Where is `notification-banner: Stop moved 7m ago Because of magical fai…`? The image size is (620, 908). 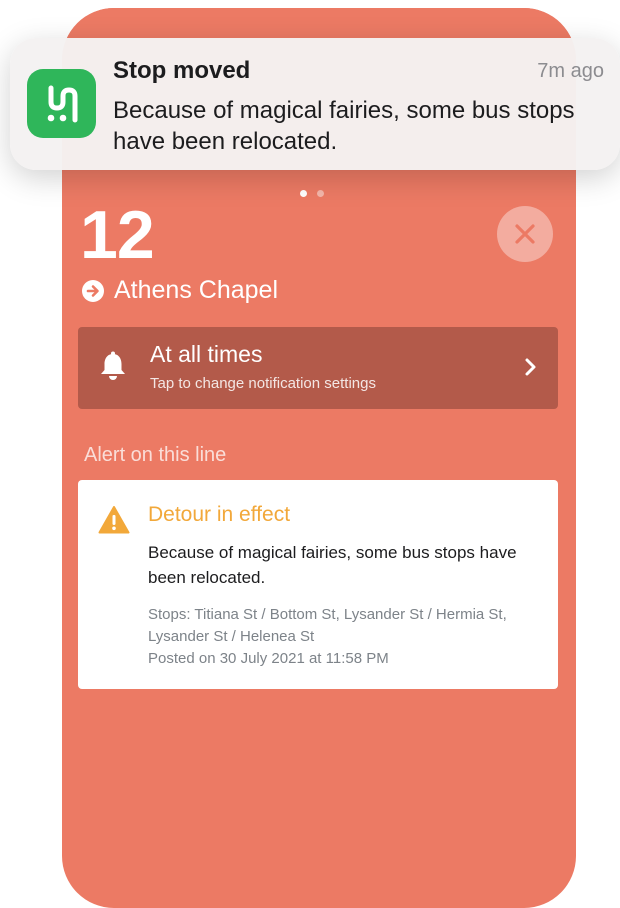
notification-banner: Stop moved 7m ago Because of magical fai… is located at coordinates (315, 104).